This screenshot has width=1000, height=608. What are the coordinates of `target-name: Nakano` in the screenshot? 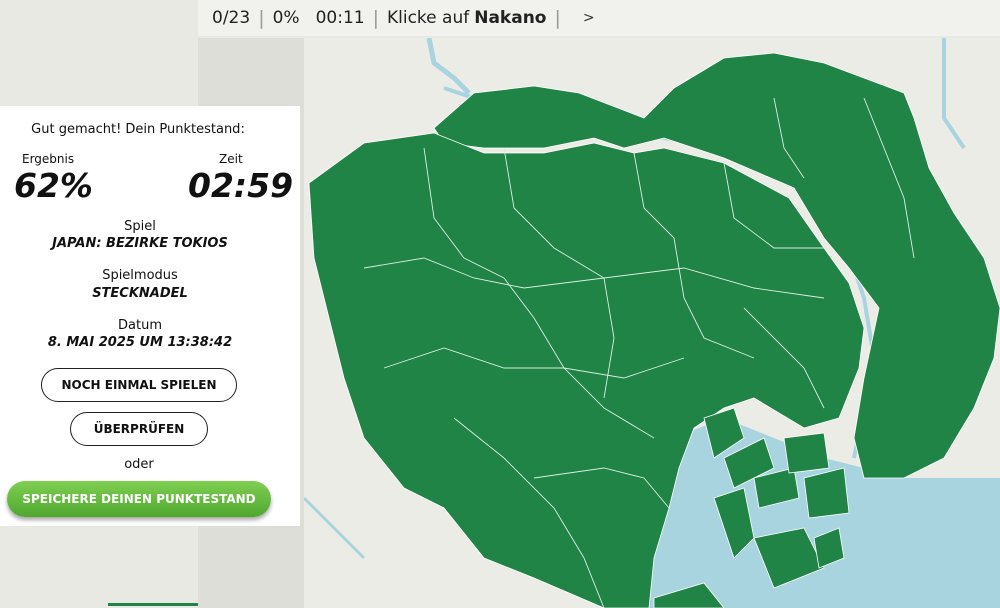 It's located at (510, 18).